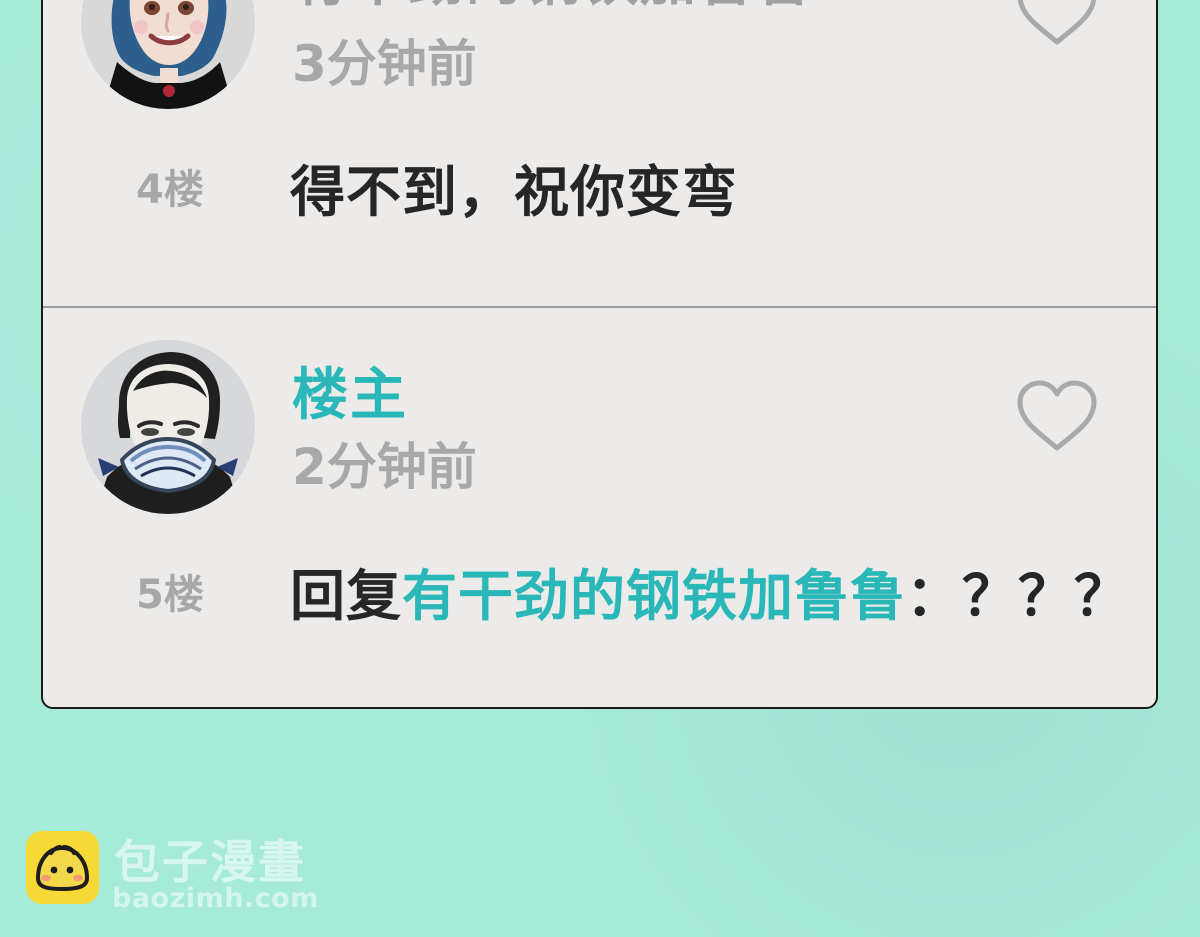 The width and height of the screenshot is (1200, 937). I want to click on comment-floor: 4楼, so click(170, 190).